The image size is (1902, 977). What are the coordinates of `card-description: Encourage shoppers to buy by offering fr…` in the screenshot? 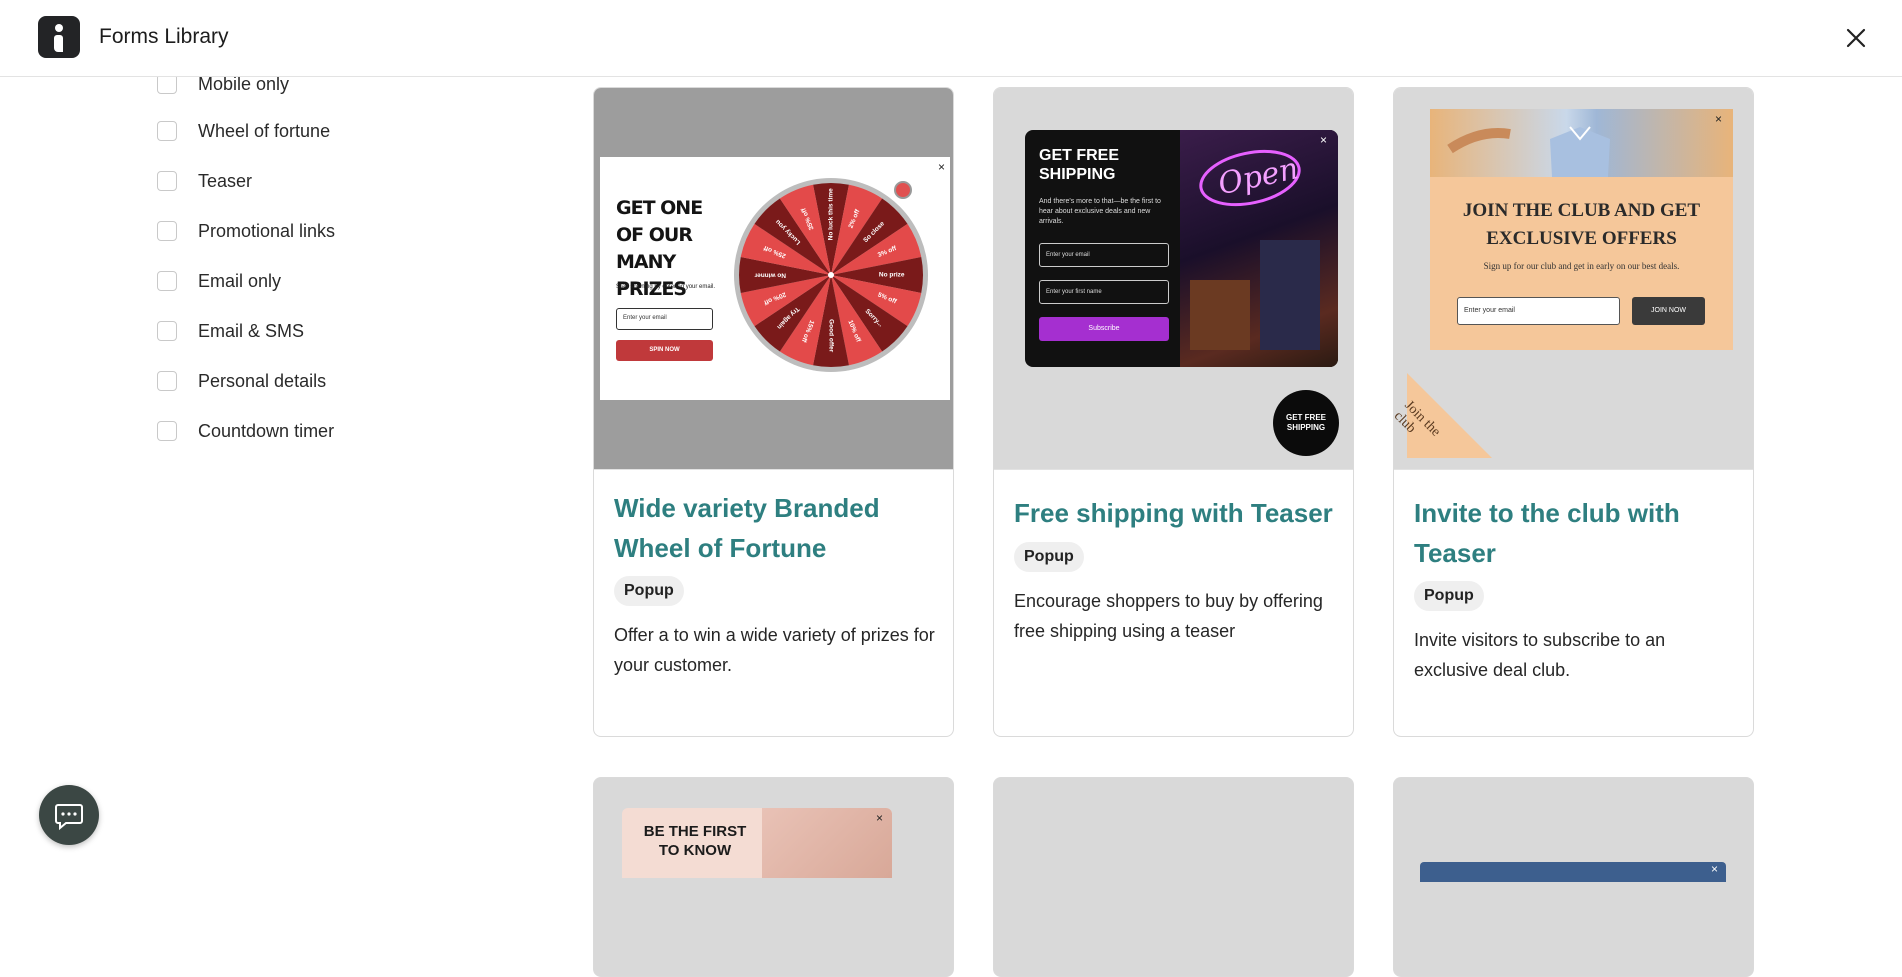 It's located at (1168, 616).